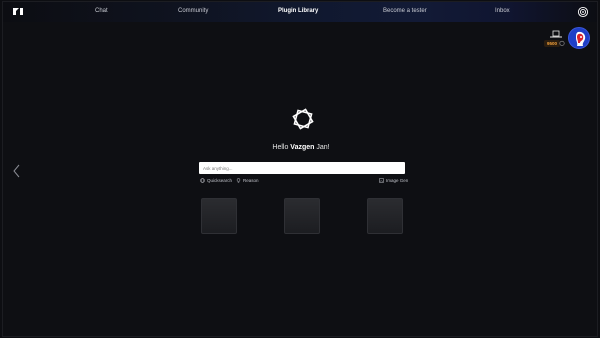 This screenshot has width=600, height=338. Describe the element at coordinates (552, 43) in the screenshot. I see `credits-badge: 9500` at that location.